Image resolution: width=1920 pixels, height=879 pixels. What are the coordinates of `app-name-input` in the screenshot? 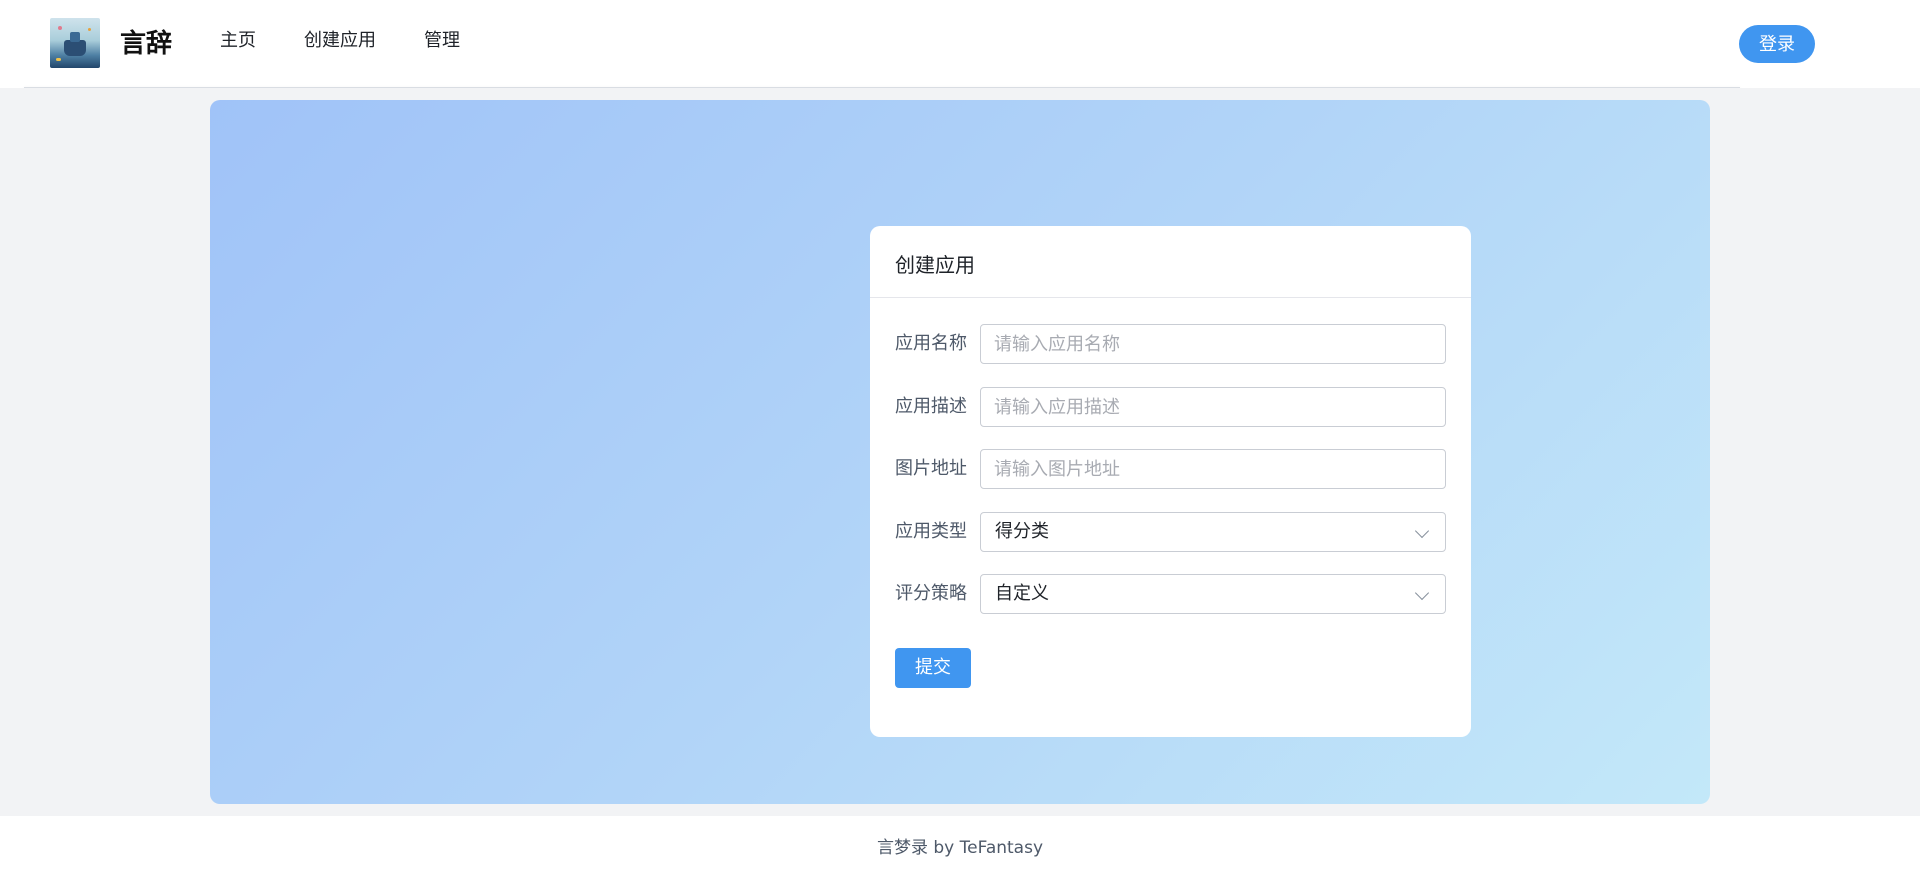 It's located at (1213, 344).